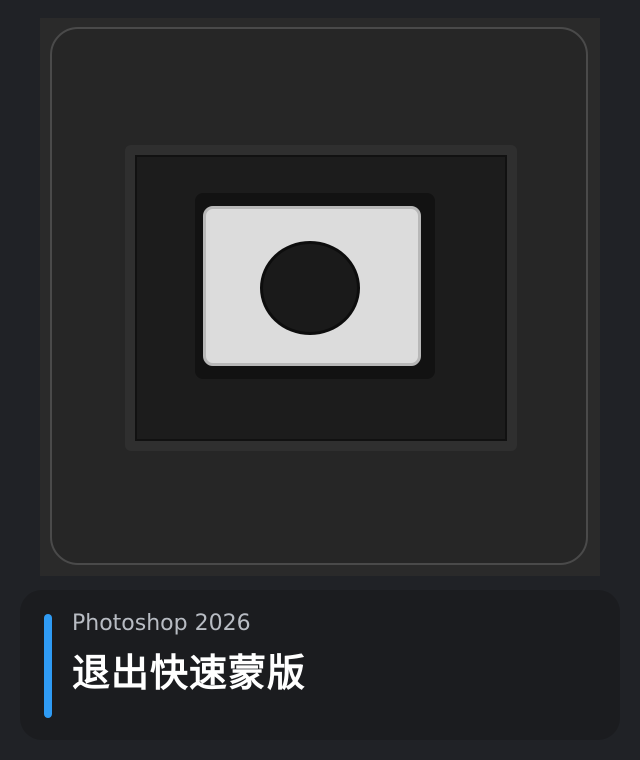 The image size is (640, 760). I want to click on mask-icon-circle, so click(310, 288).